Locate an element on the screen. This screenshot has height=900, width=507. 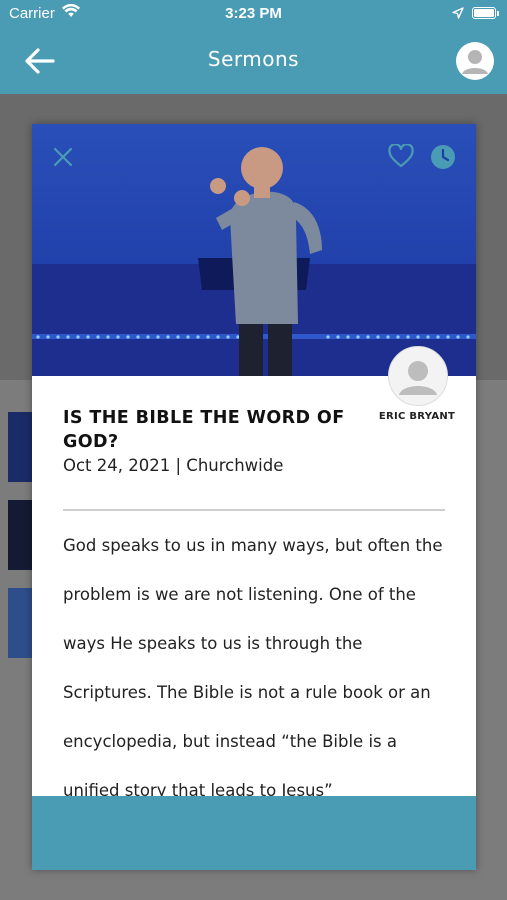
clock-time: 3:23 PM is located at coordinates (253, 13).